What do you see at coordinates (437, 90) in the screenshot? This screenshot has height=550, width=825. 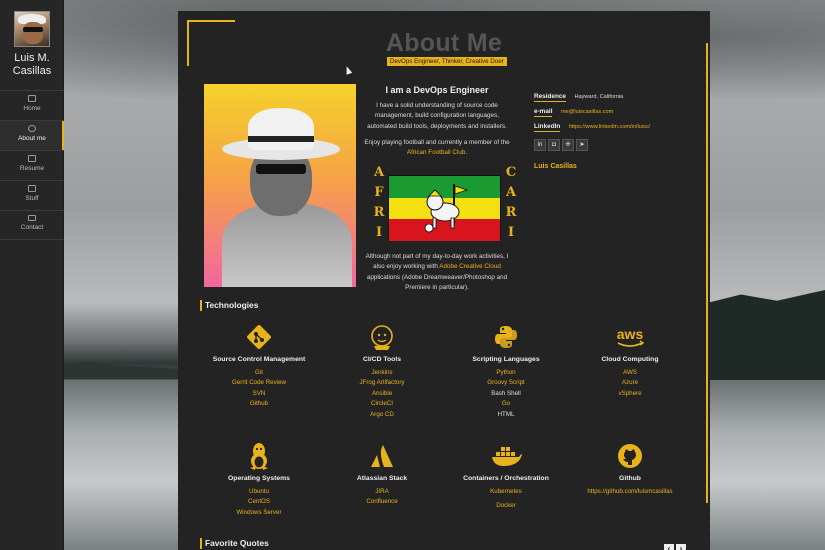 I see `intro-heading: I am a DevOps Engineer` at bounding box center [437, 90].